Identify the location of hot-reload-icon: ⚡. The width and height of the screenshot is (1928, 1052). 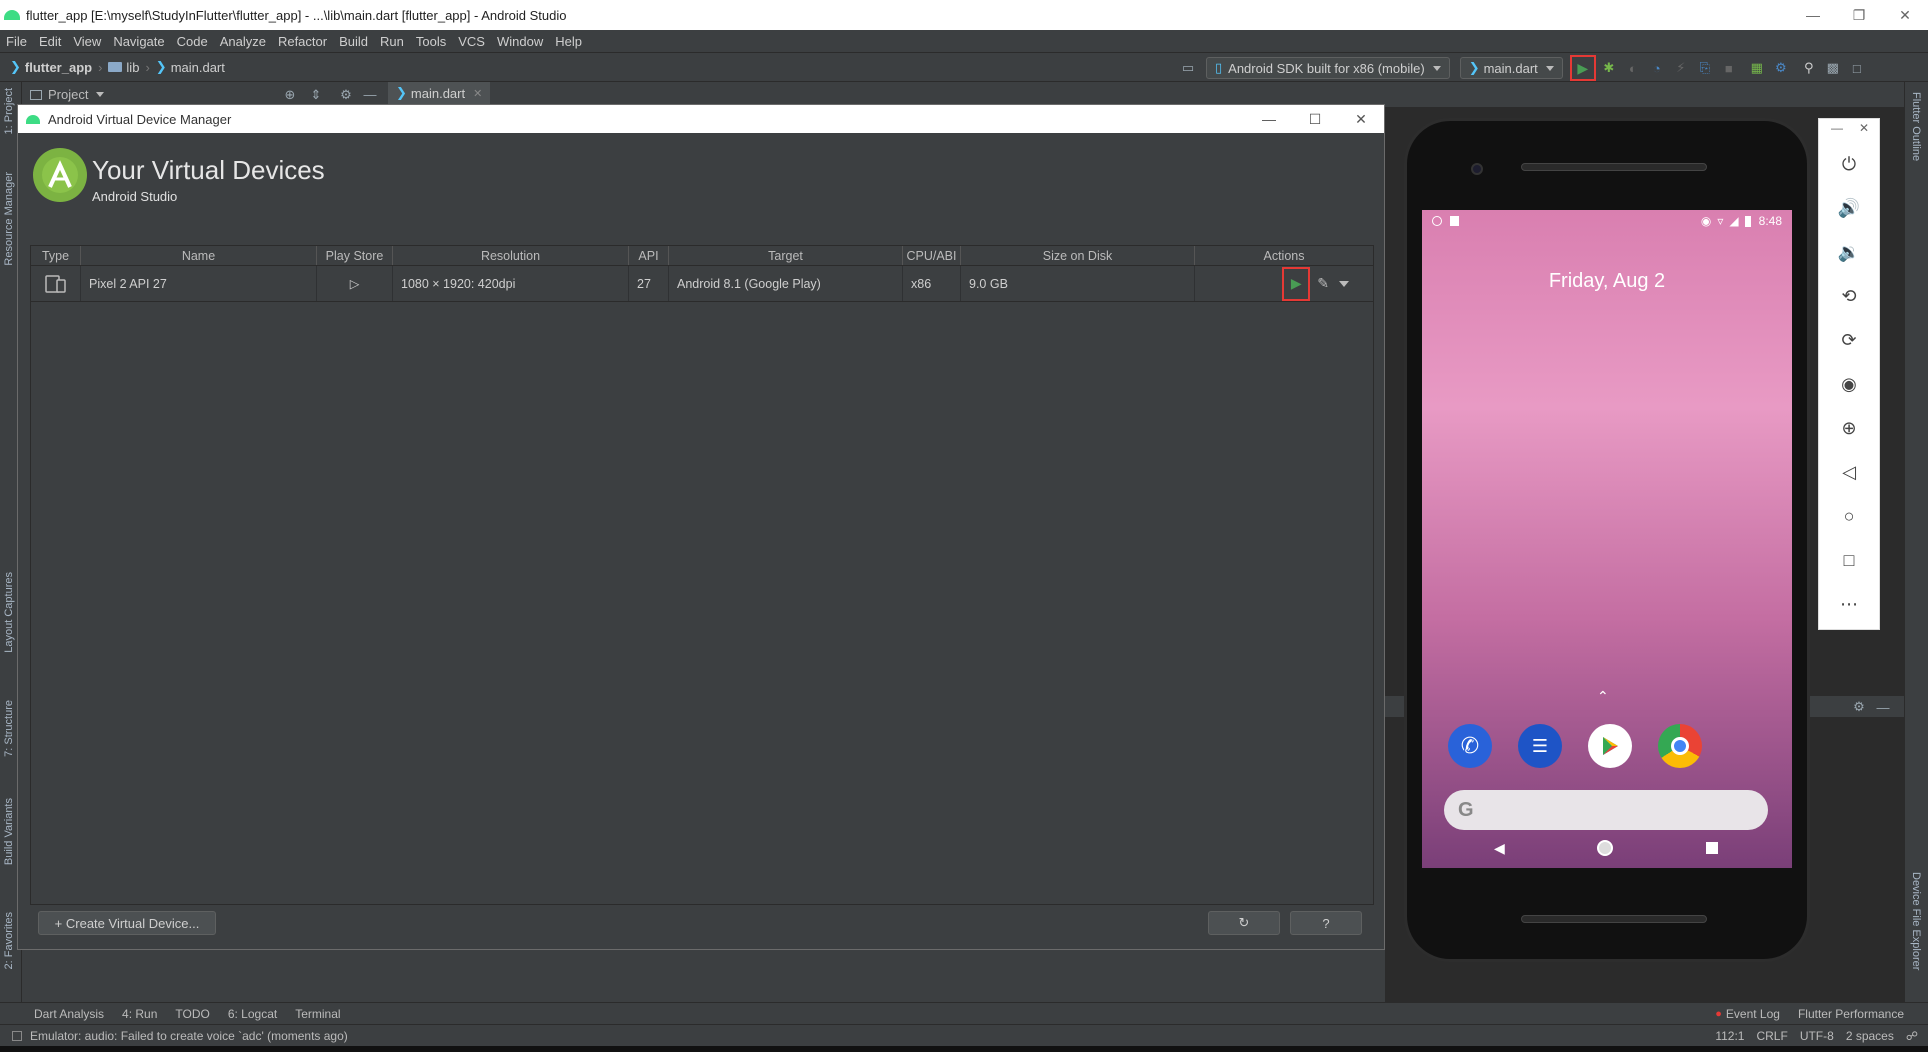
(1681, 68).